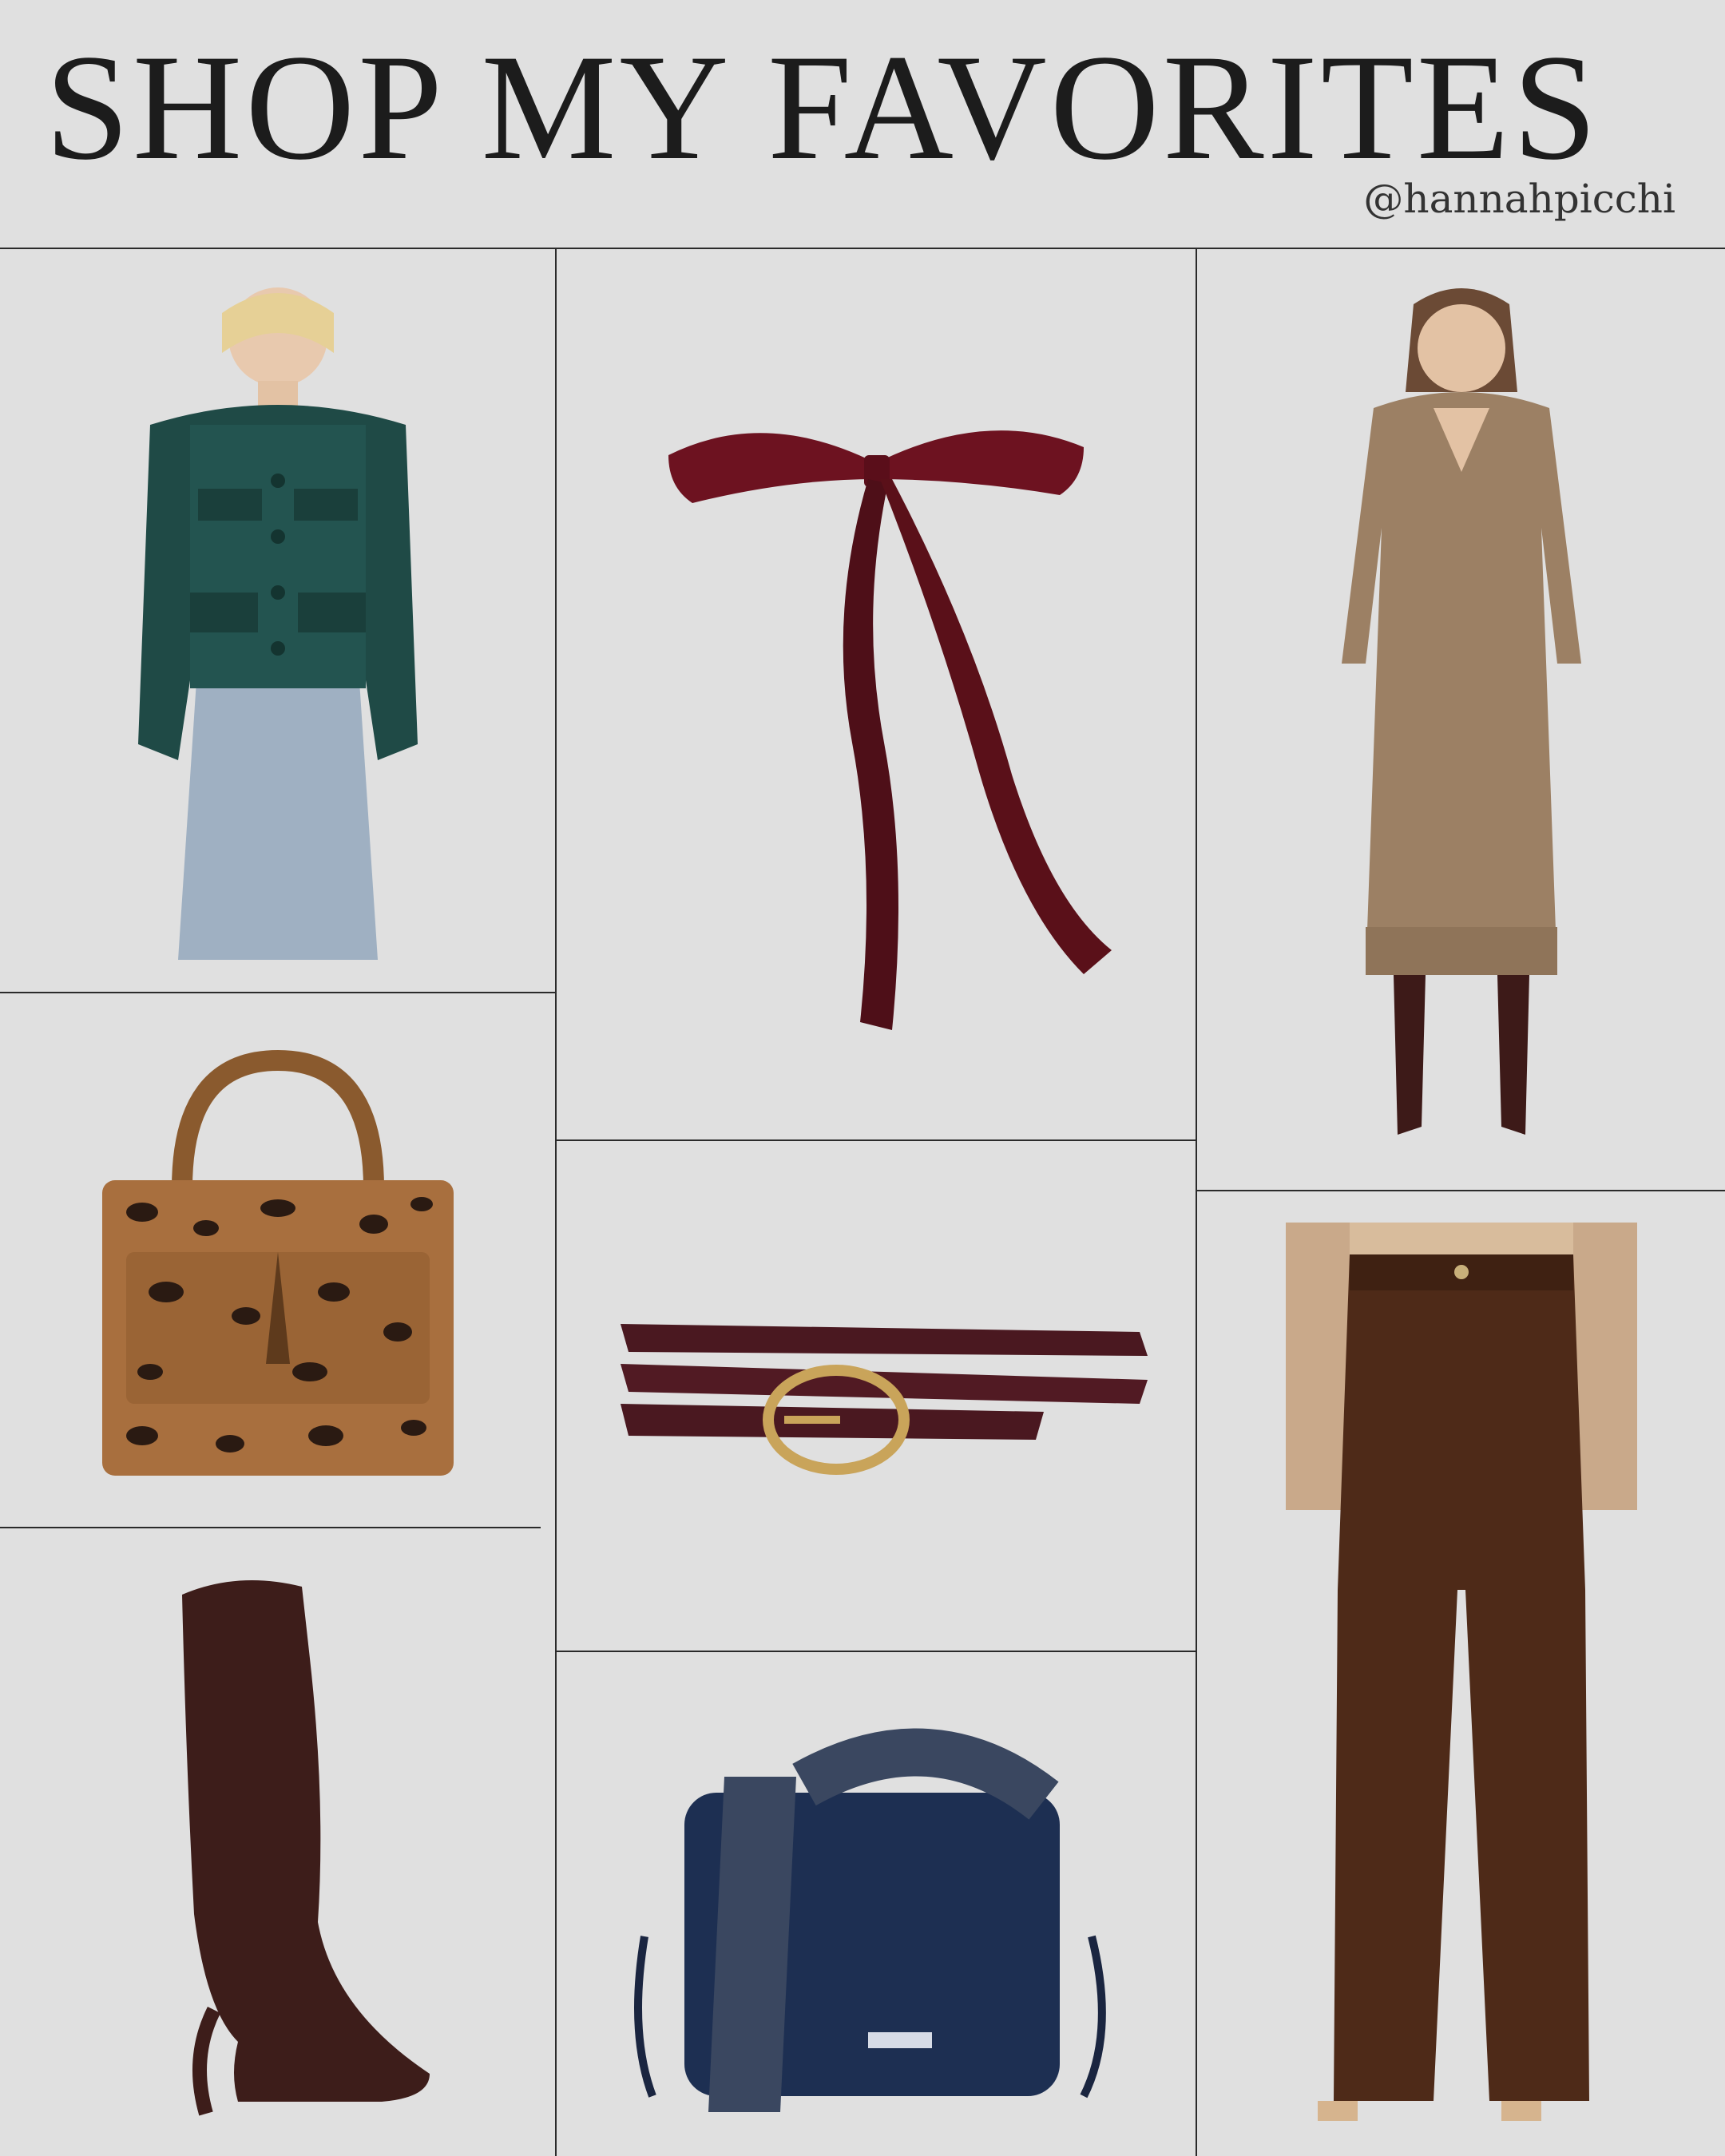 Image resolution: width=1725 pixels, height=2156 pixels. I want to click on jacket-image, so click(278, 620).